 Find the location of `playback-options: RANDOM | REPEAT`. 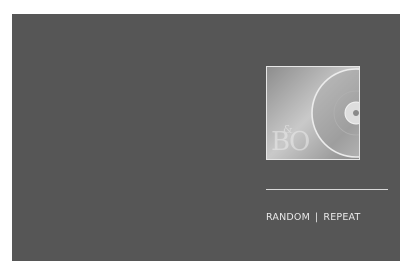

playback-options: RANDOM | REPEAT is located at coordinates (313, 217).